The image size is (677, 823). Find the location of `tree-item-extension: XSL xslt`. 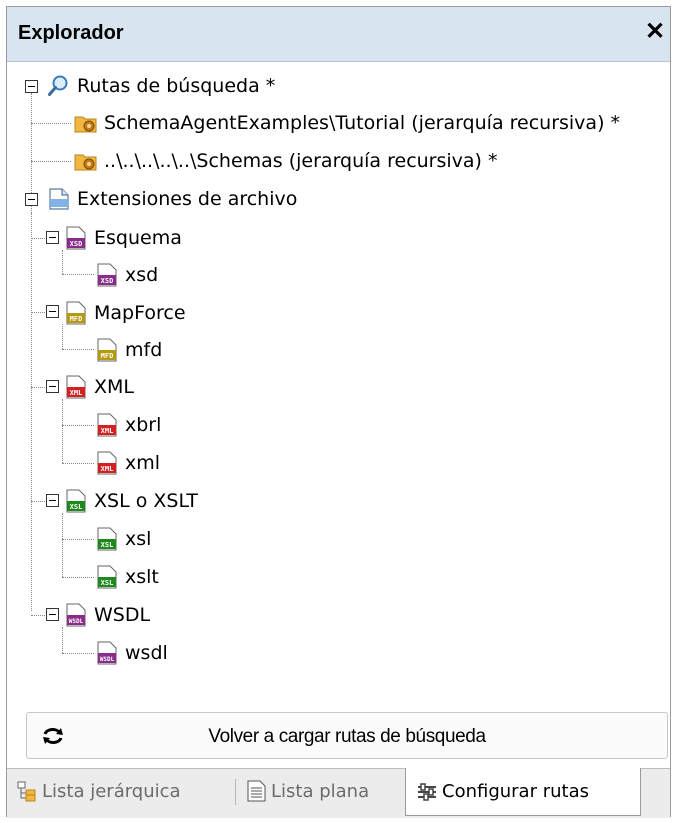

tree-item-extension: XSL xslt is located at coordinates (127, 577).